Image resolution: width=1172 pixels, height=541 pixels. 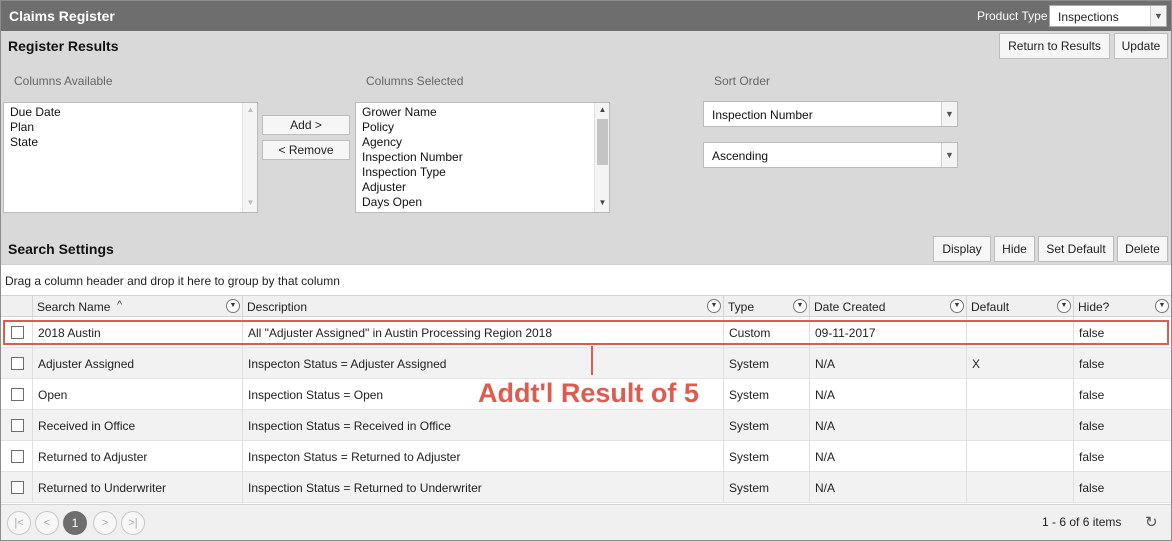 What do you see at coordinates (306, 125) in the screenshot?
I see `add-button: Add >` at bounding box center [306, 125].